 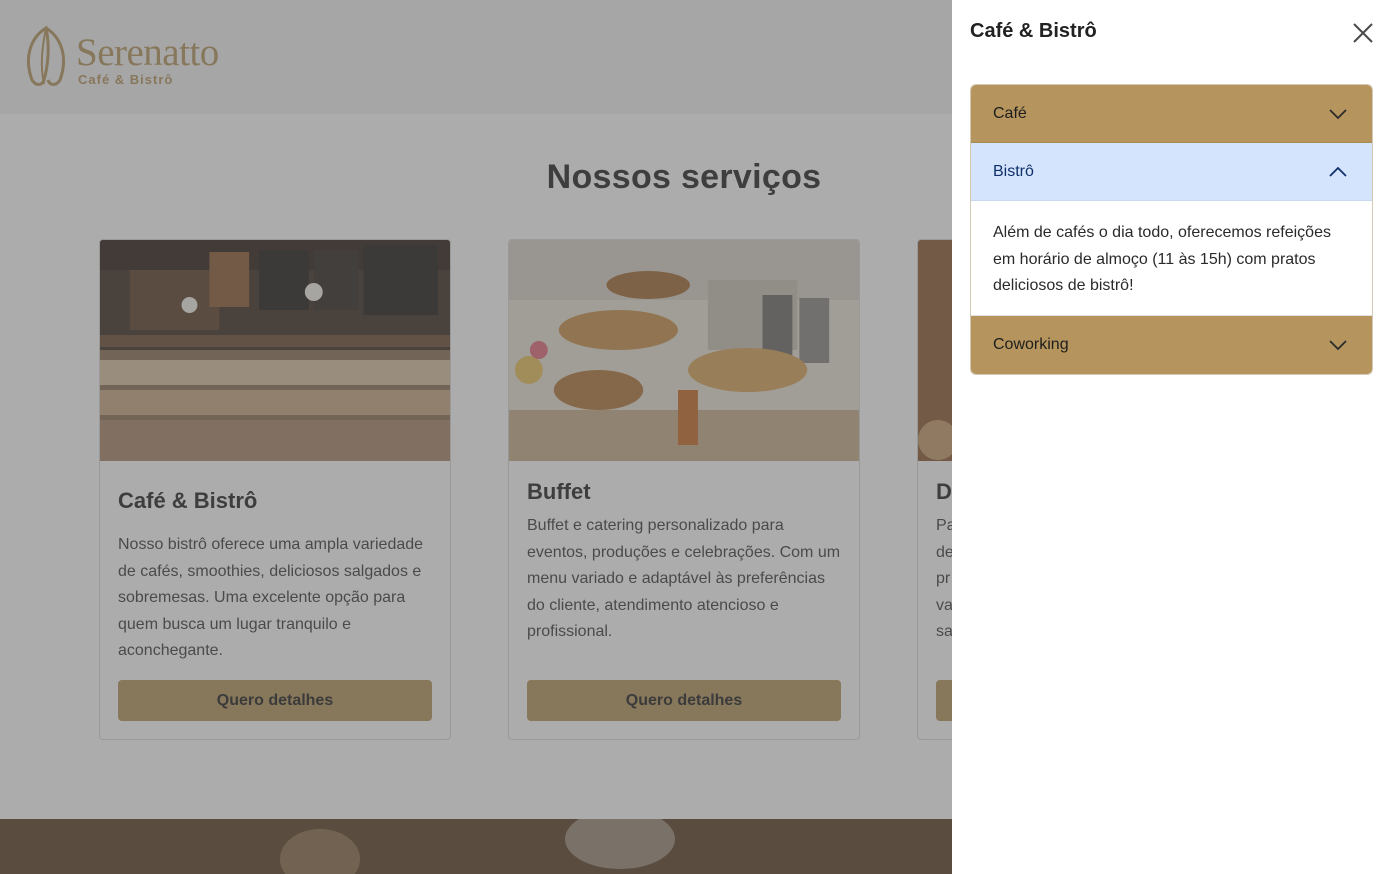 What do you see at coordinates (1171, 114) in the screenshot?
I see `accordion-item-cafe: Café` at bounding box center [1171, 114].